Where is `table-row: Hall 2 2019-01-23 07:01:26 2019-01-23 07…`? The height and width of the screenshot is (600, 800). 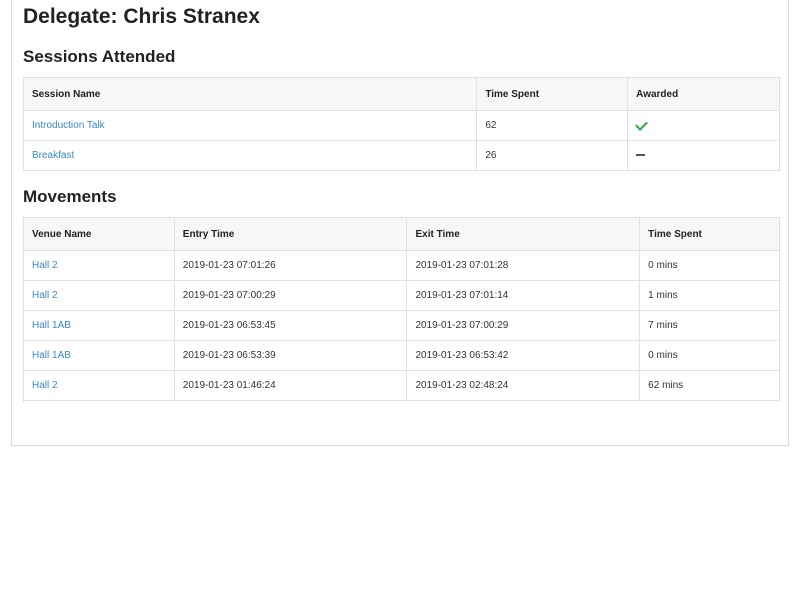
table-row: Hall 2 2019-01-23 07:01:26 2019-01-23 07… is located at coordinates (401, 265).